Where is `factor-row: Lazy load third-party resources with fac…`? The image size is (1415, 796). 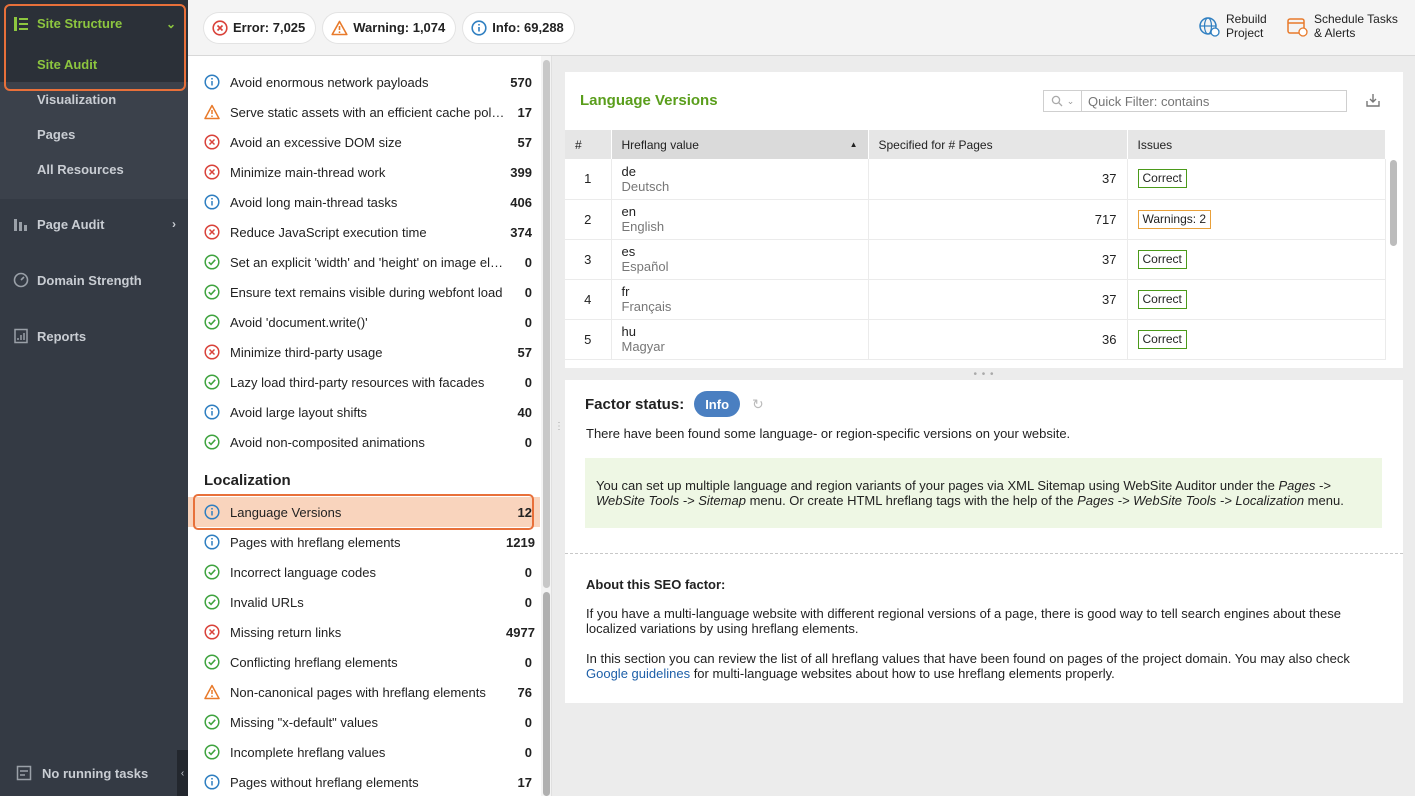 factor-row: Lazy load third-party resources with fac… is located at coordinates (364, 382).